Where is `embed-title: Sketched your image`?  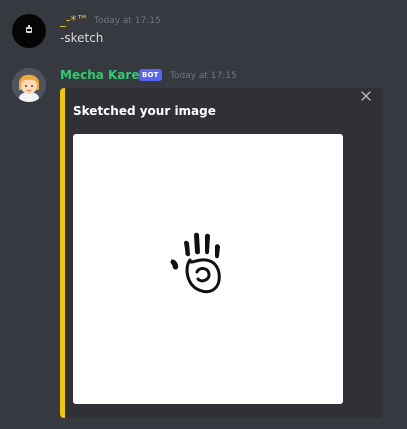
embed-title: Sketched your image is located at coordinates (144, 111).